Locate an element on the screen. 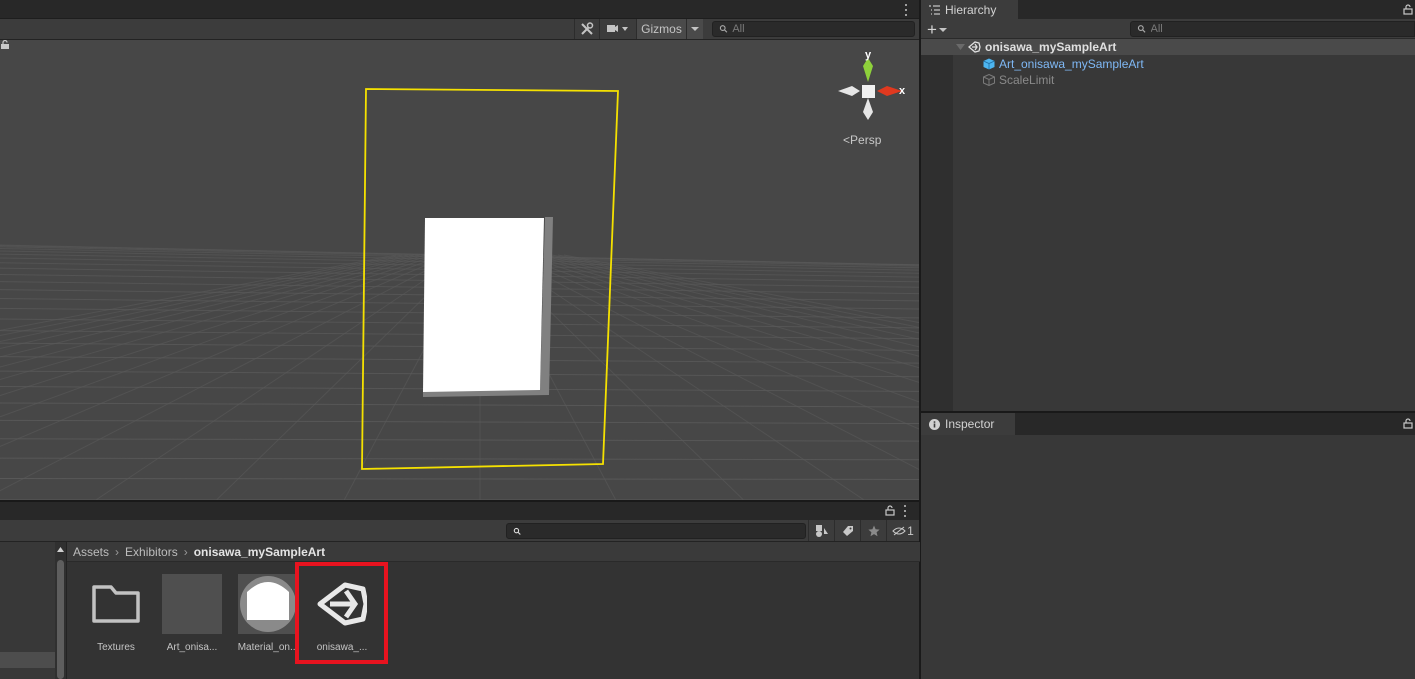 The height and width of the screenshot is (679, 1415). hidden-packages-toggle: 1 is located at coordinates (902, 530).